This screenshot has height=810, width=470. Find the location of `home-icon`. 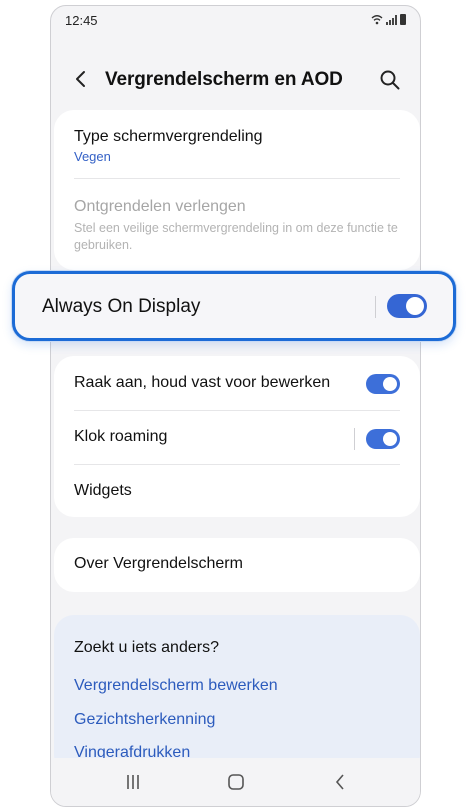

home-icon is located at coordinates (236, 782).